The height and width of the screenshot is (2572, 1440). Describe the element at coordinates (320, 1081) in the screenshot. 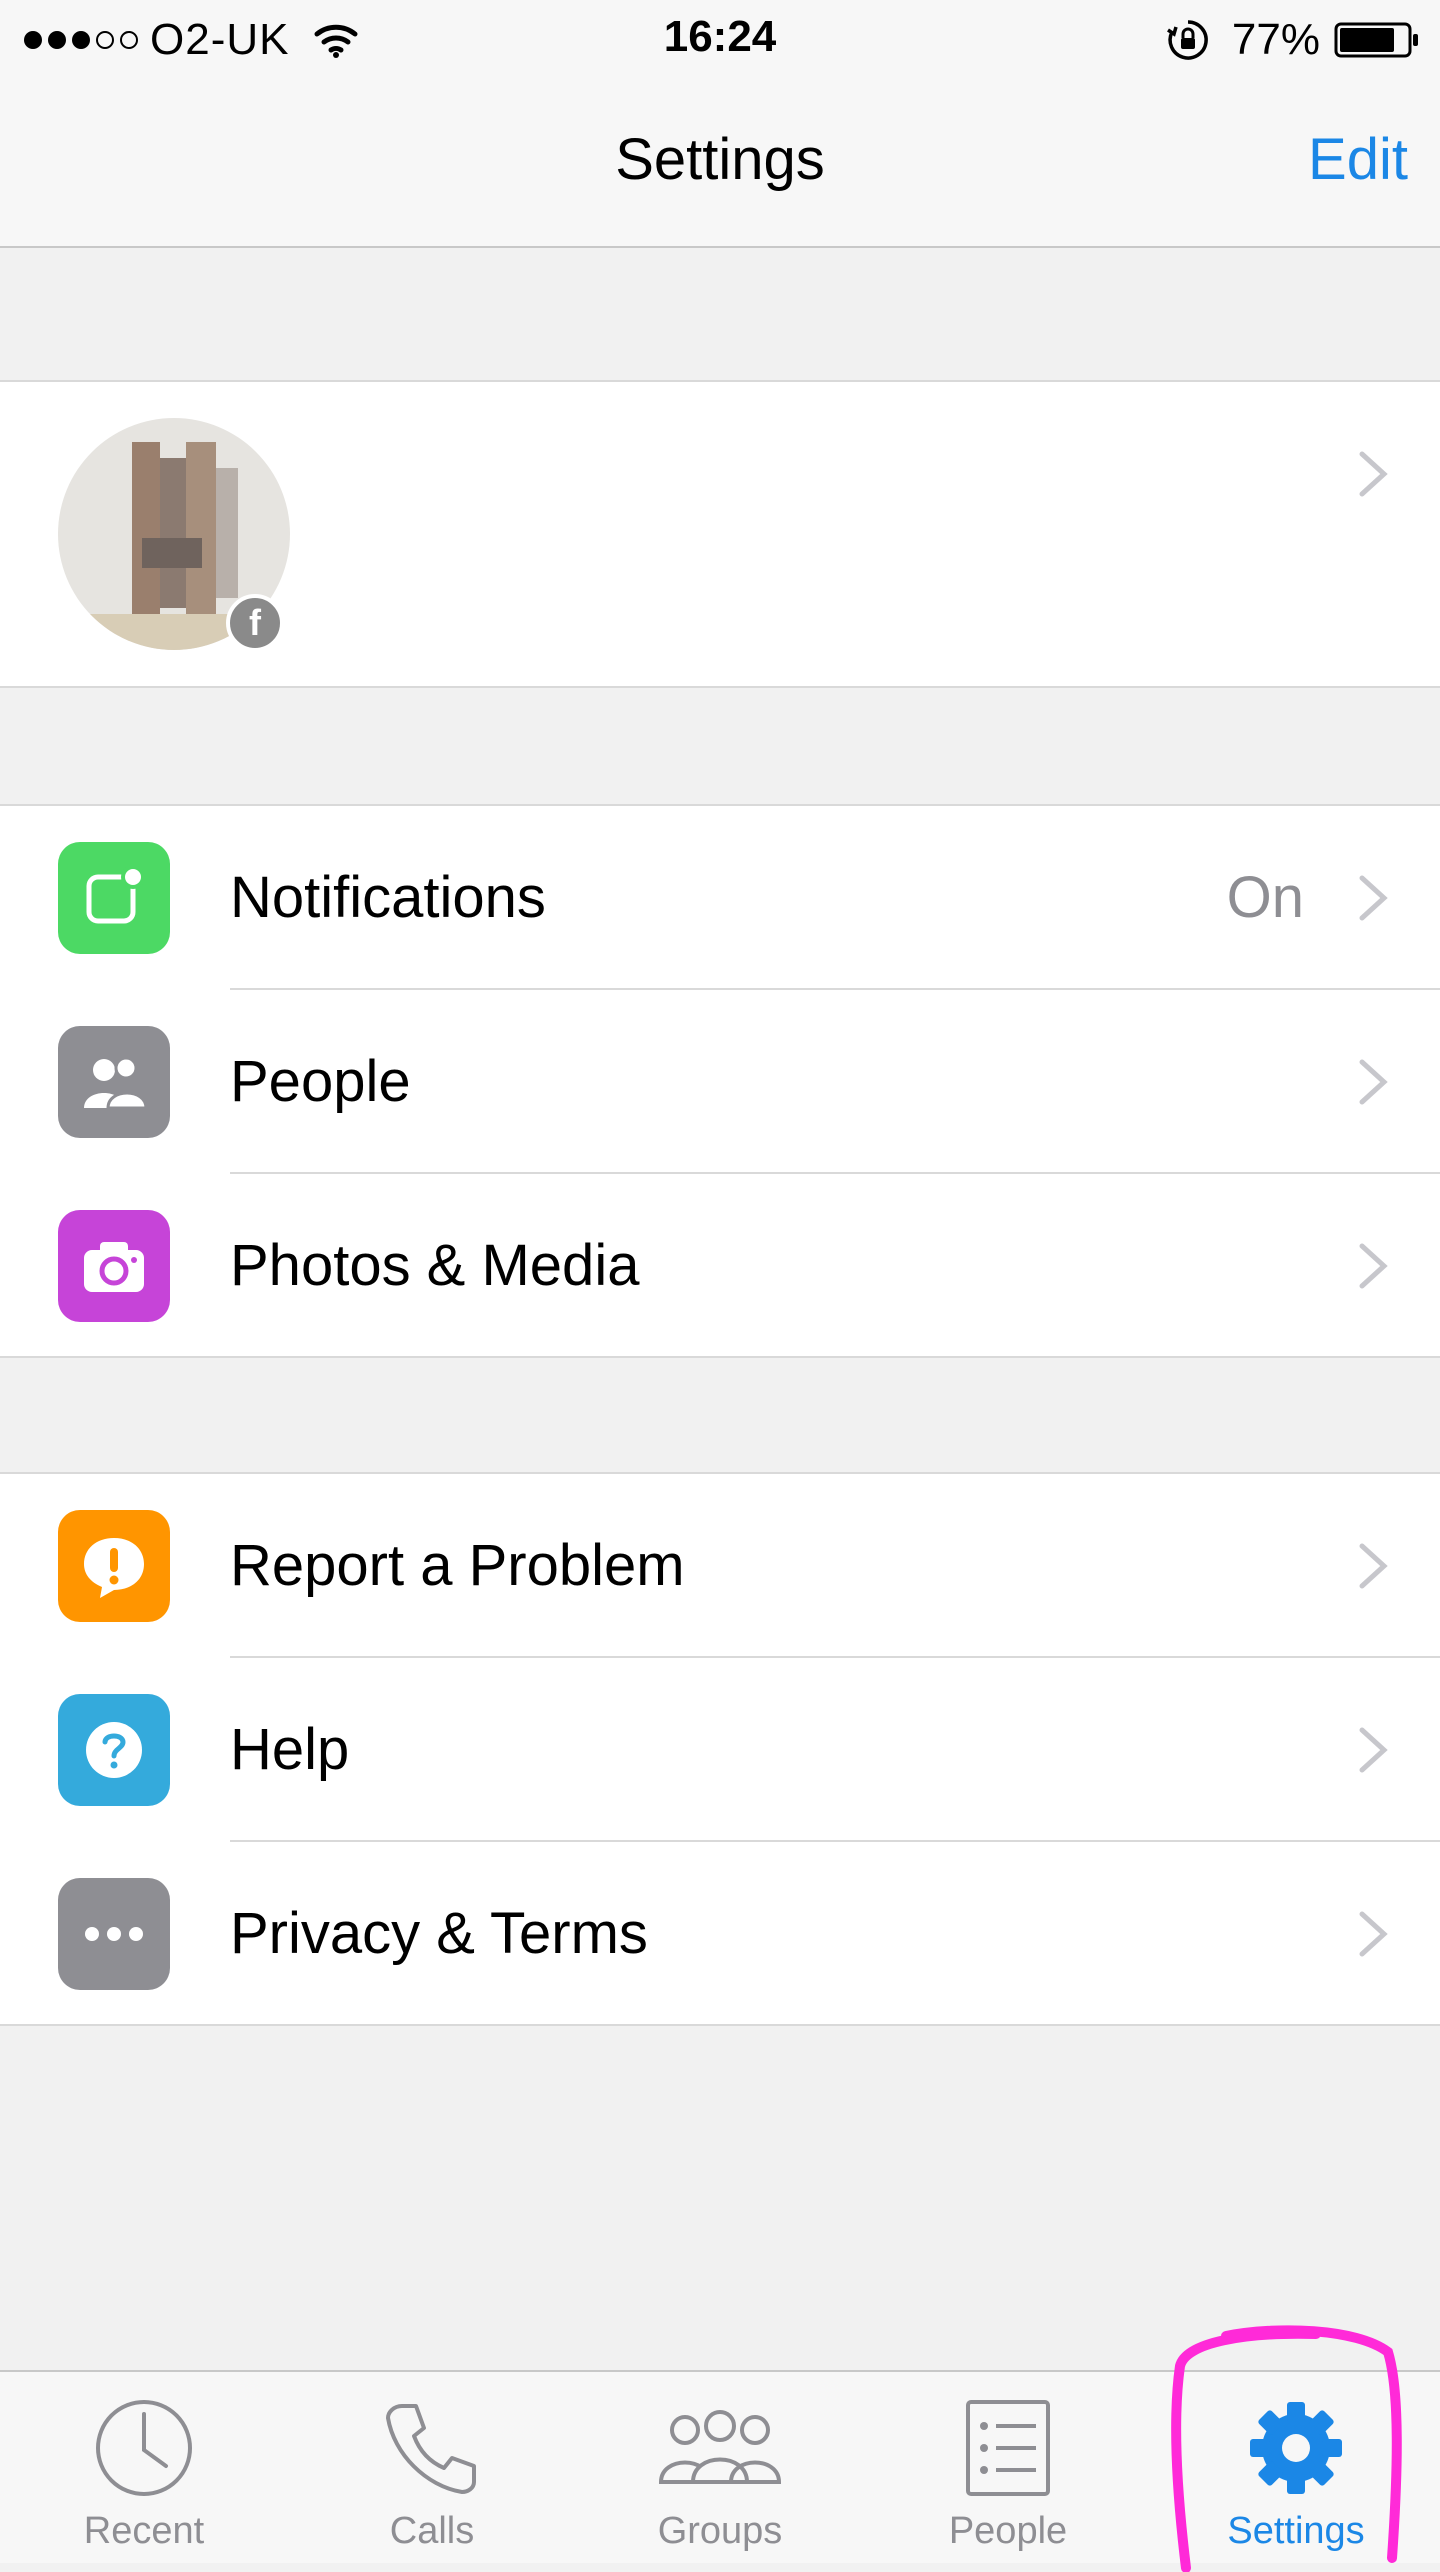

I see `row-label: People` at that location.